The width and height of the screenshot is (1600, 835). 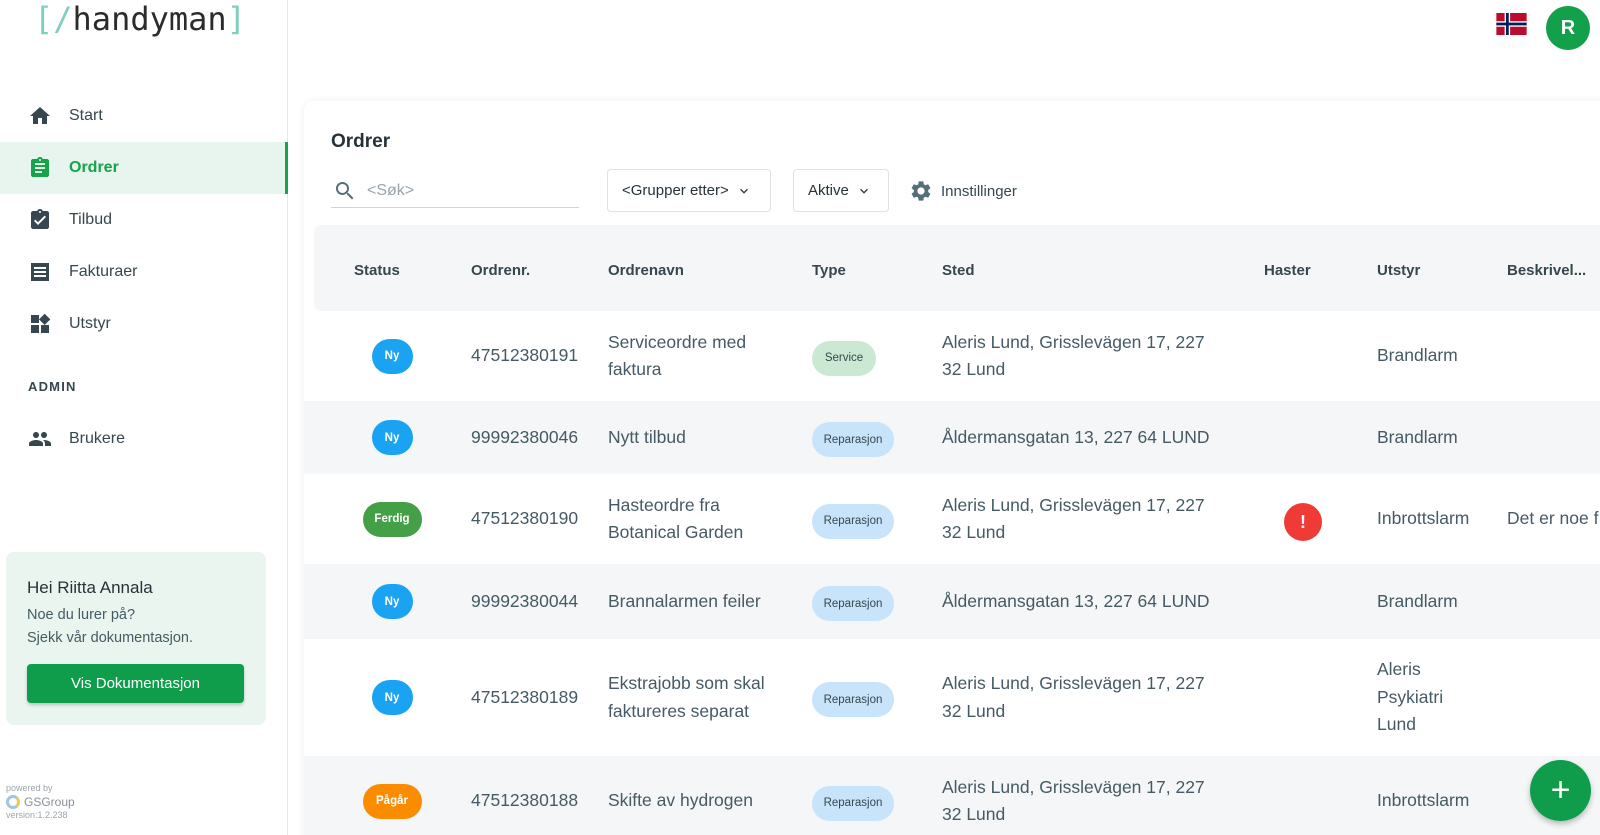 What do you see at coordinates (1399, 669) in the screenshot?
I see `equipment-text-line: Aleris` at bounding box center [1399, 669].